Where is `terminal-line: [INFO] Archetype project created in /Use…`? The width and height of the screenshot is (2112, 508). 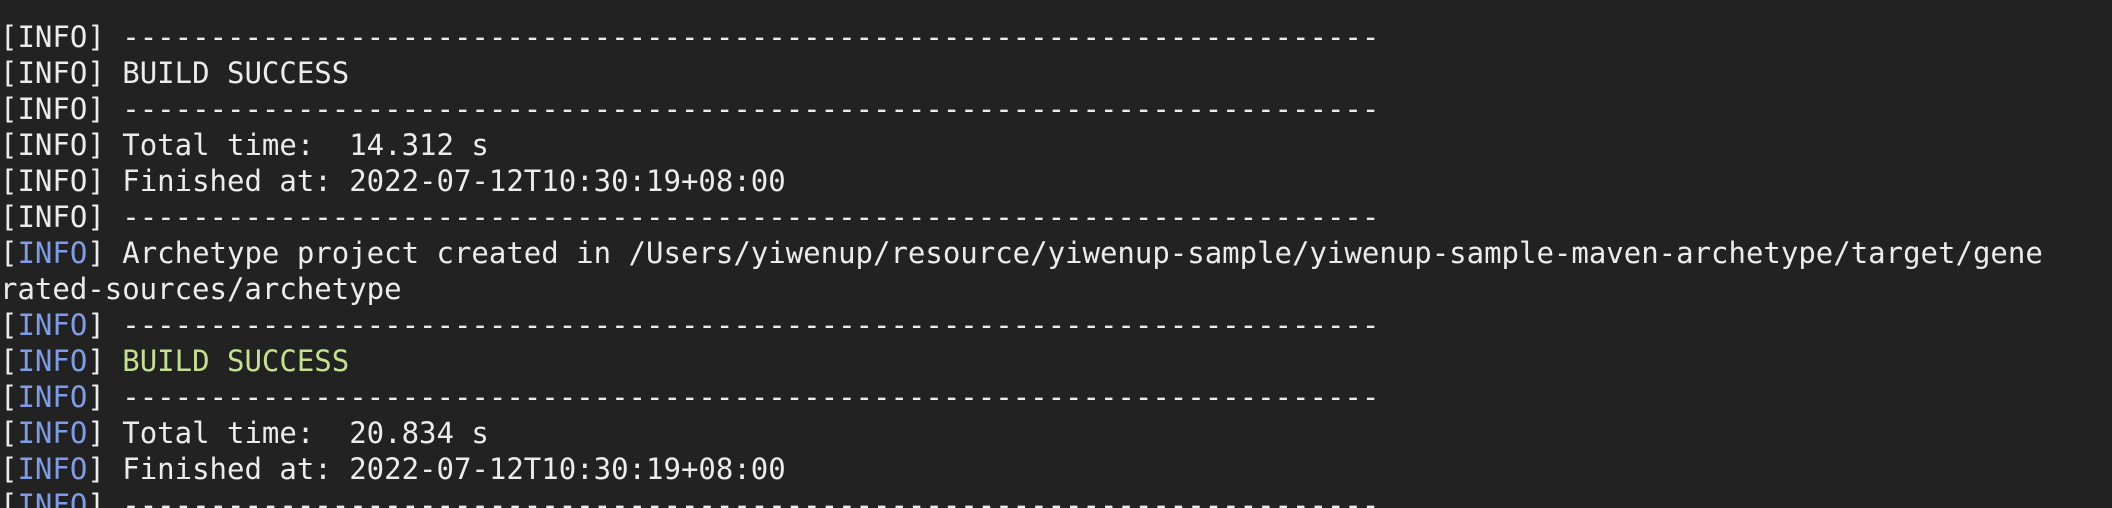 terminal-line: [INFO] Archetype project created in /Use… is located at coordinates (1056, 253).